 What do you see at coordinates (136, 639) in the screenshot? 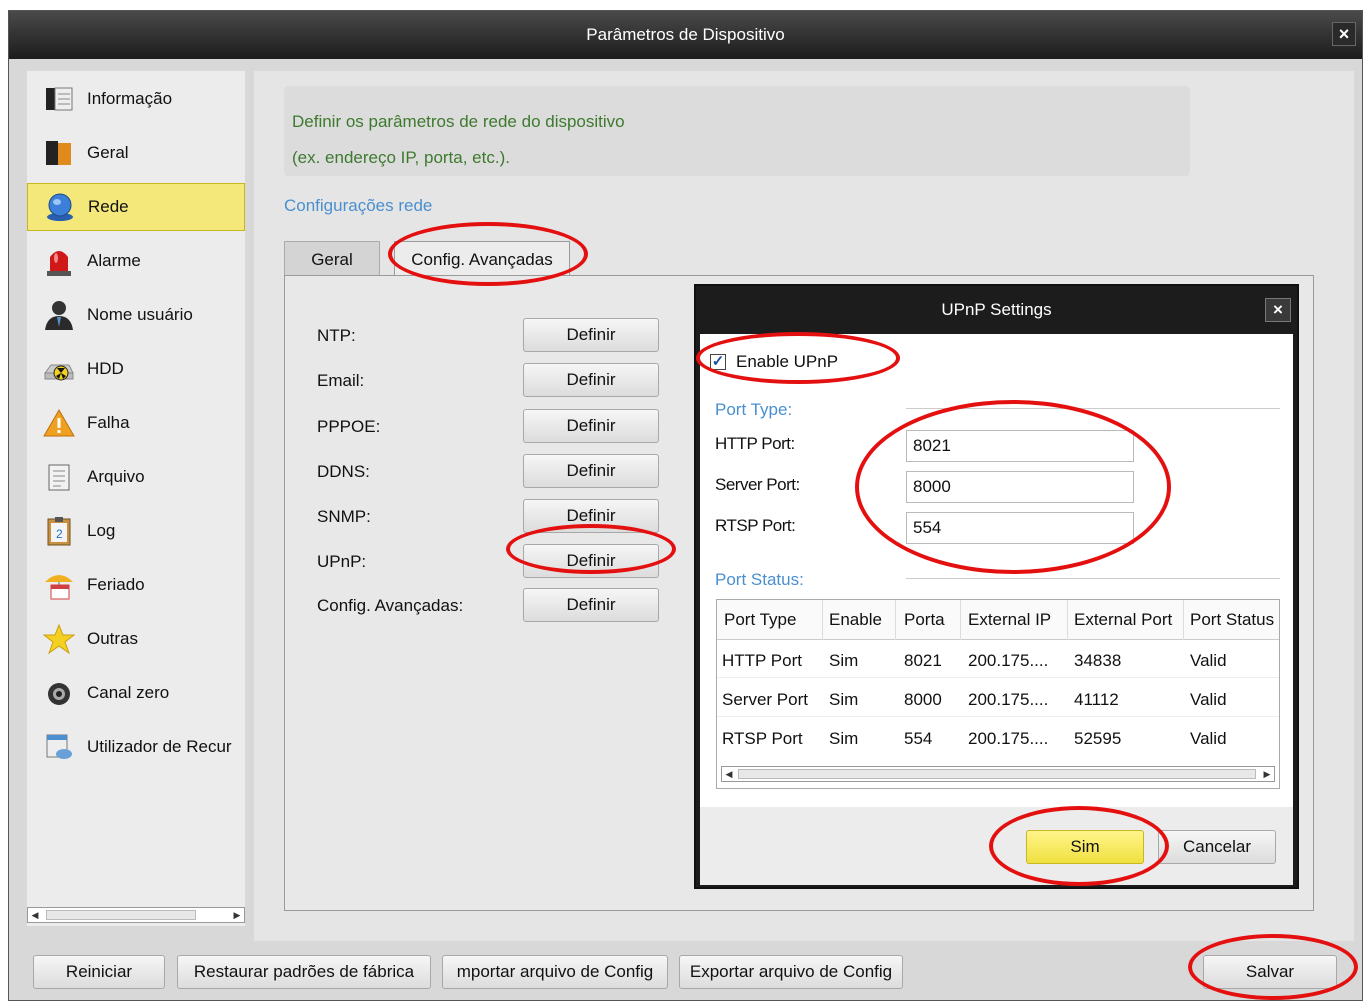
I see `sidebar-item-outras: Outras` at bounding box center [136, 639].